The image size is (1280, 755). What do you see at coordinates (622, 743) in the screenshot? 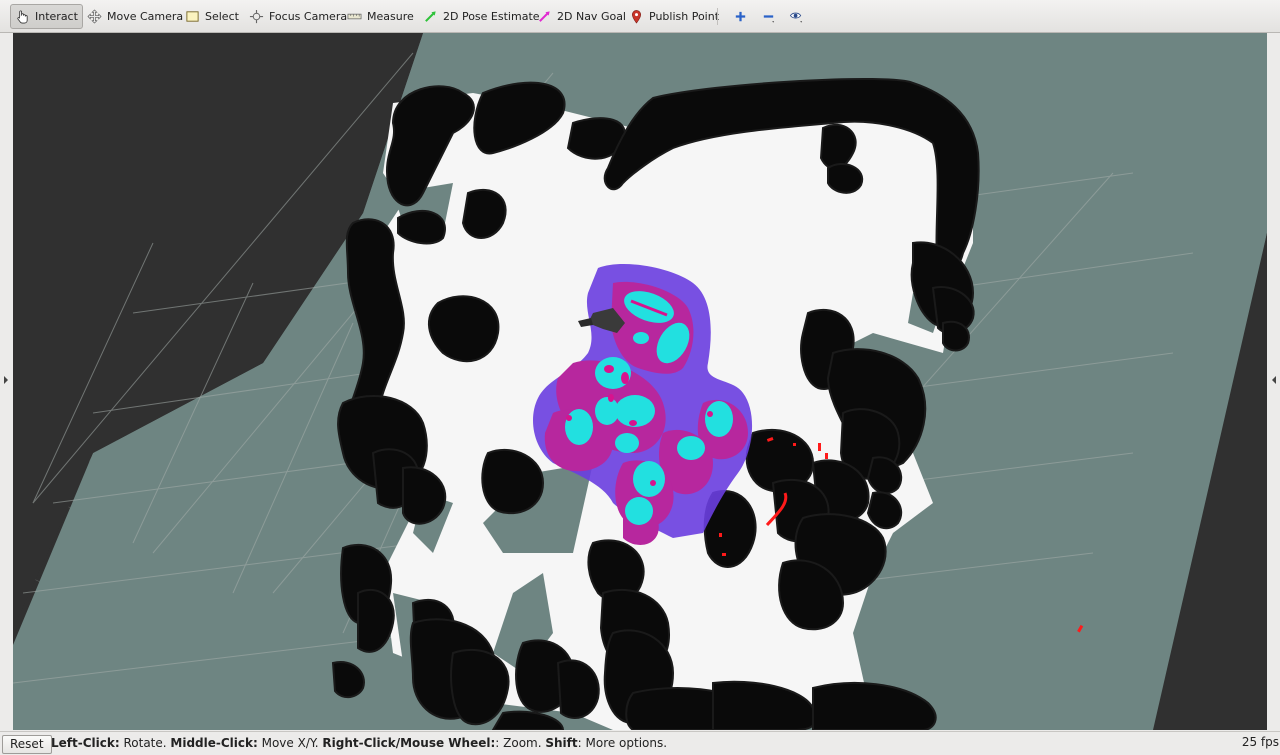
I see `hint-shift-action: : More options.` at bounding box center [622, 743].